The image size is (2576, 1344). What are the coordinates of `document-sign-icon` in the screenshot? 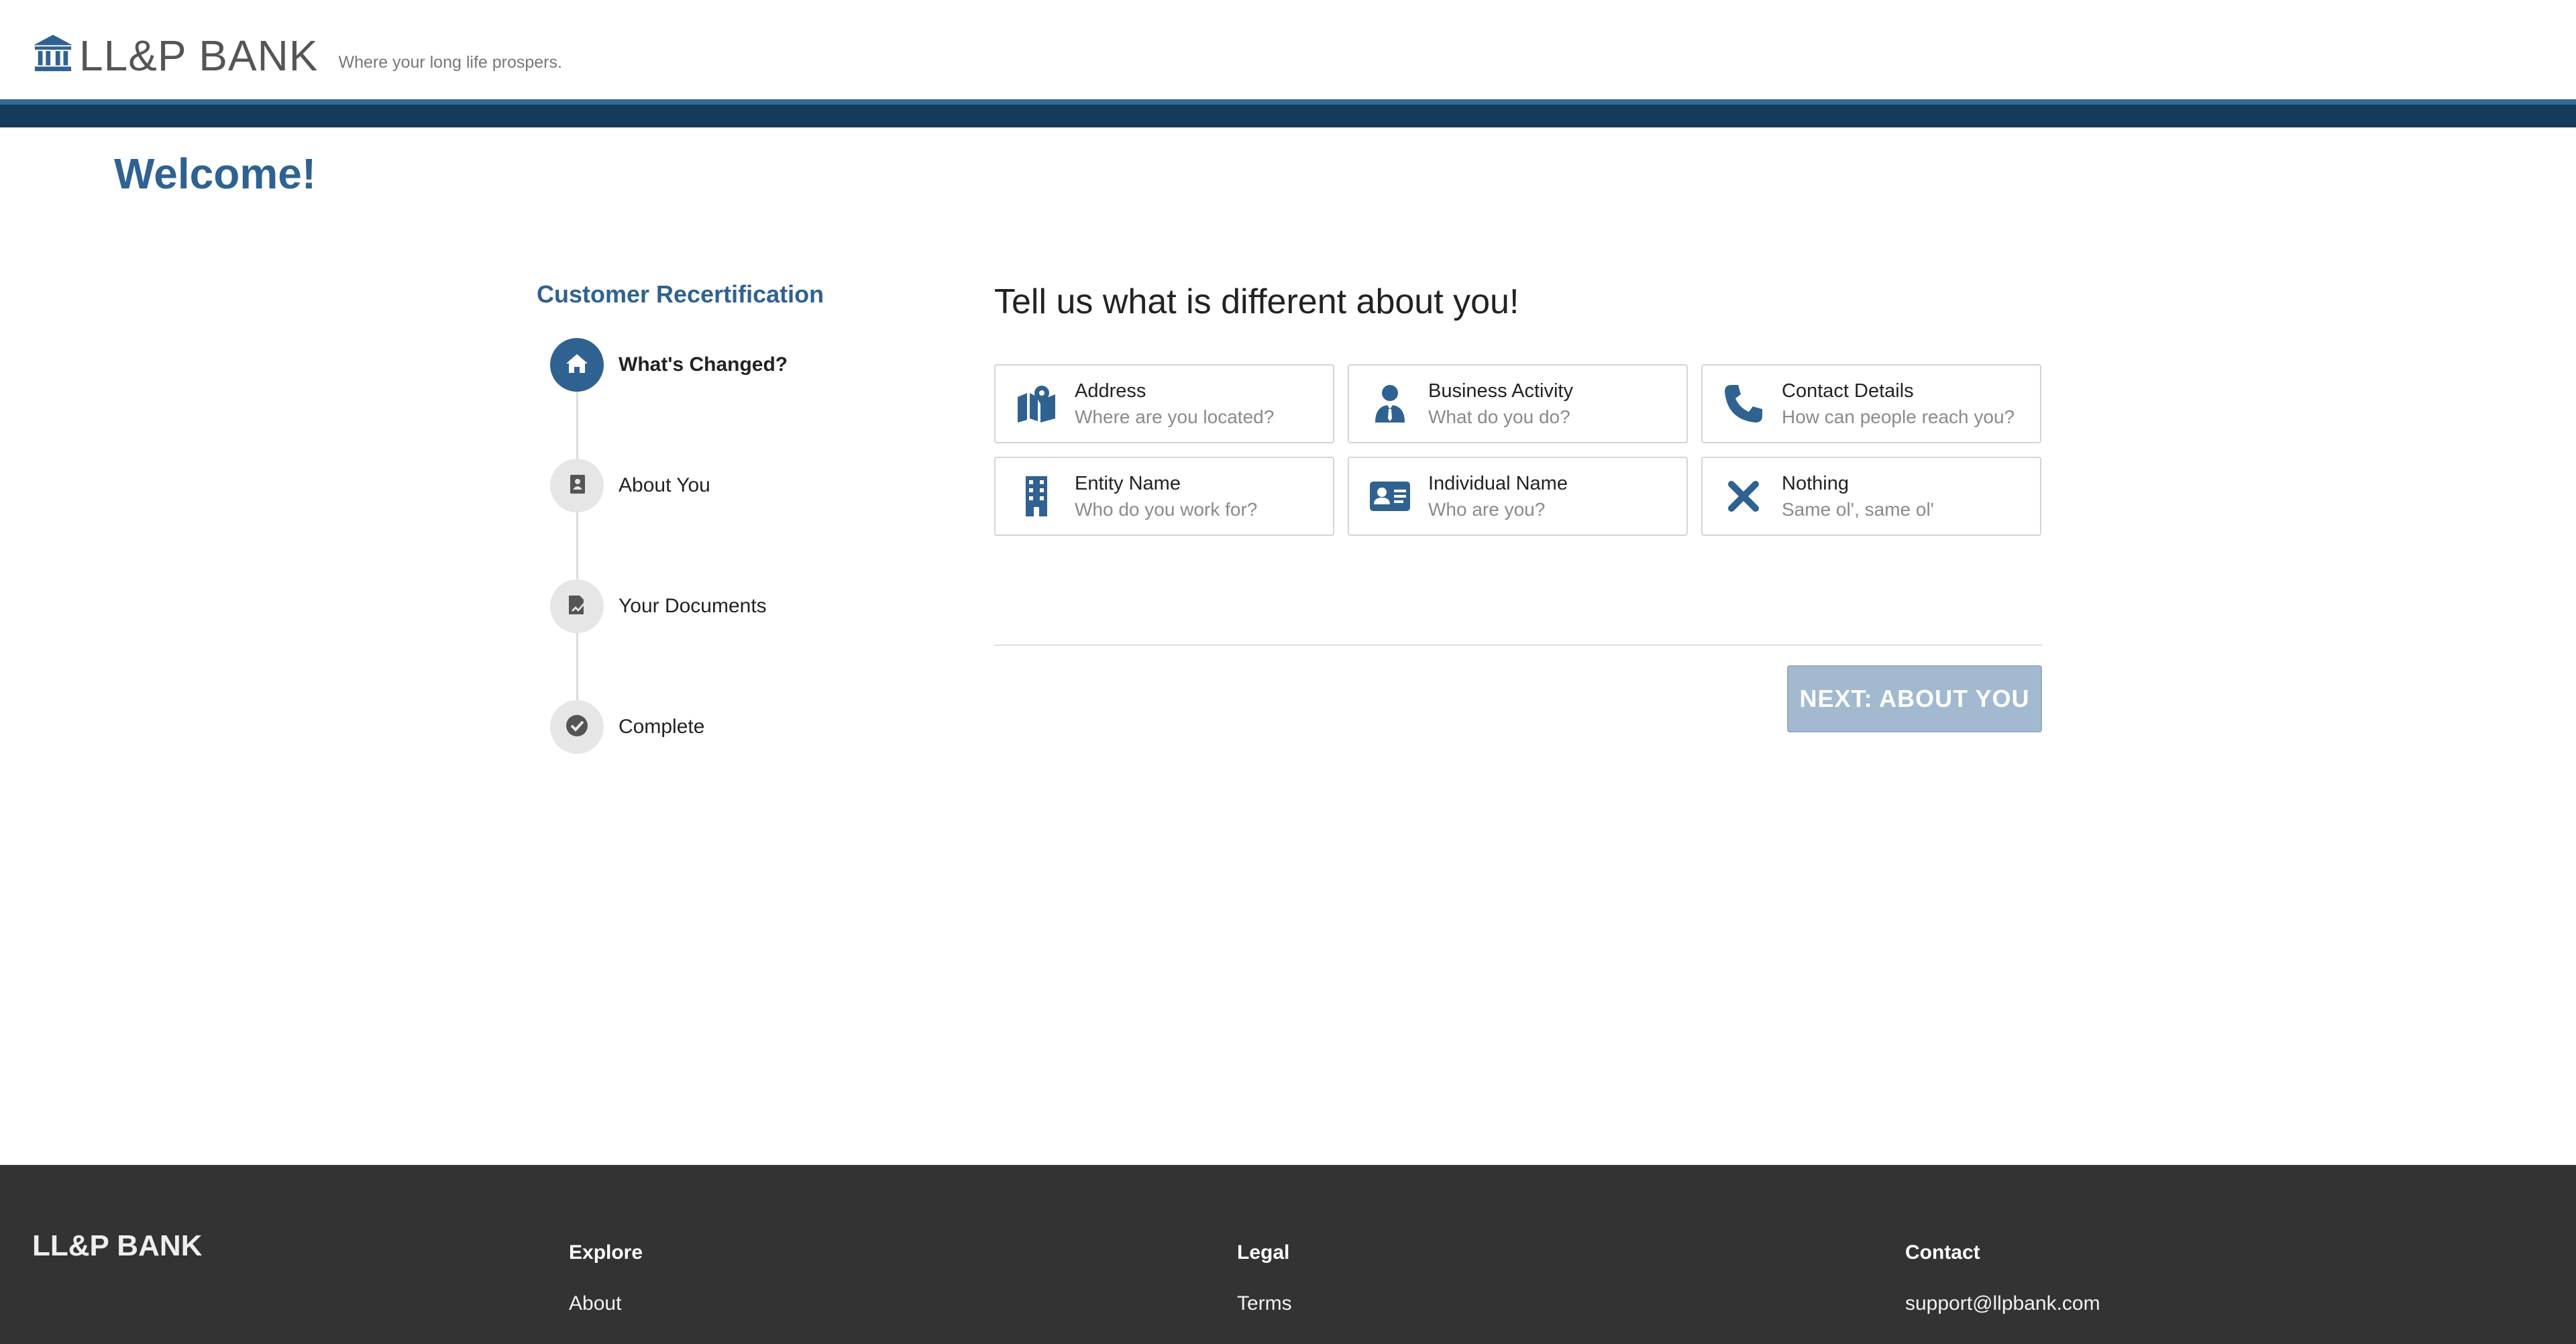 It's located at (577, 607).